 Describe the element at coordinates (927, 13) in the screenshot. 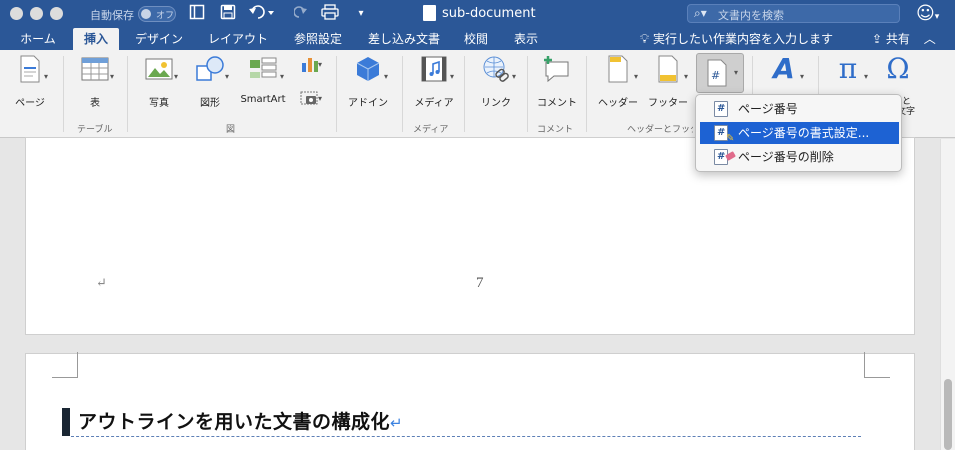

I see `feedback-smiley-icon: ☺▾` at that location.